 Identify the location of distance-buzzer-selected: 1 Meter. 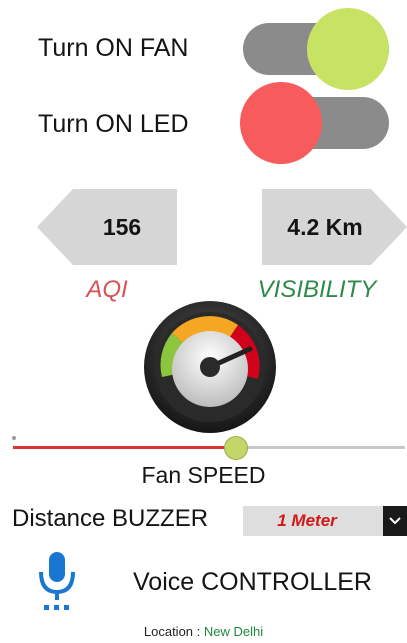
(307, 520).